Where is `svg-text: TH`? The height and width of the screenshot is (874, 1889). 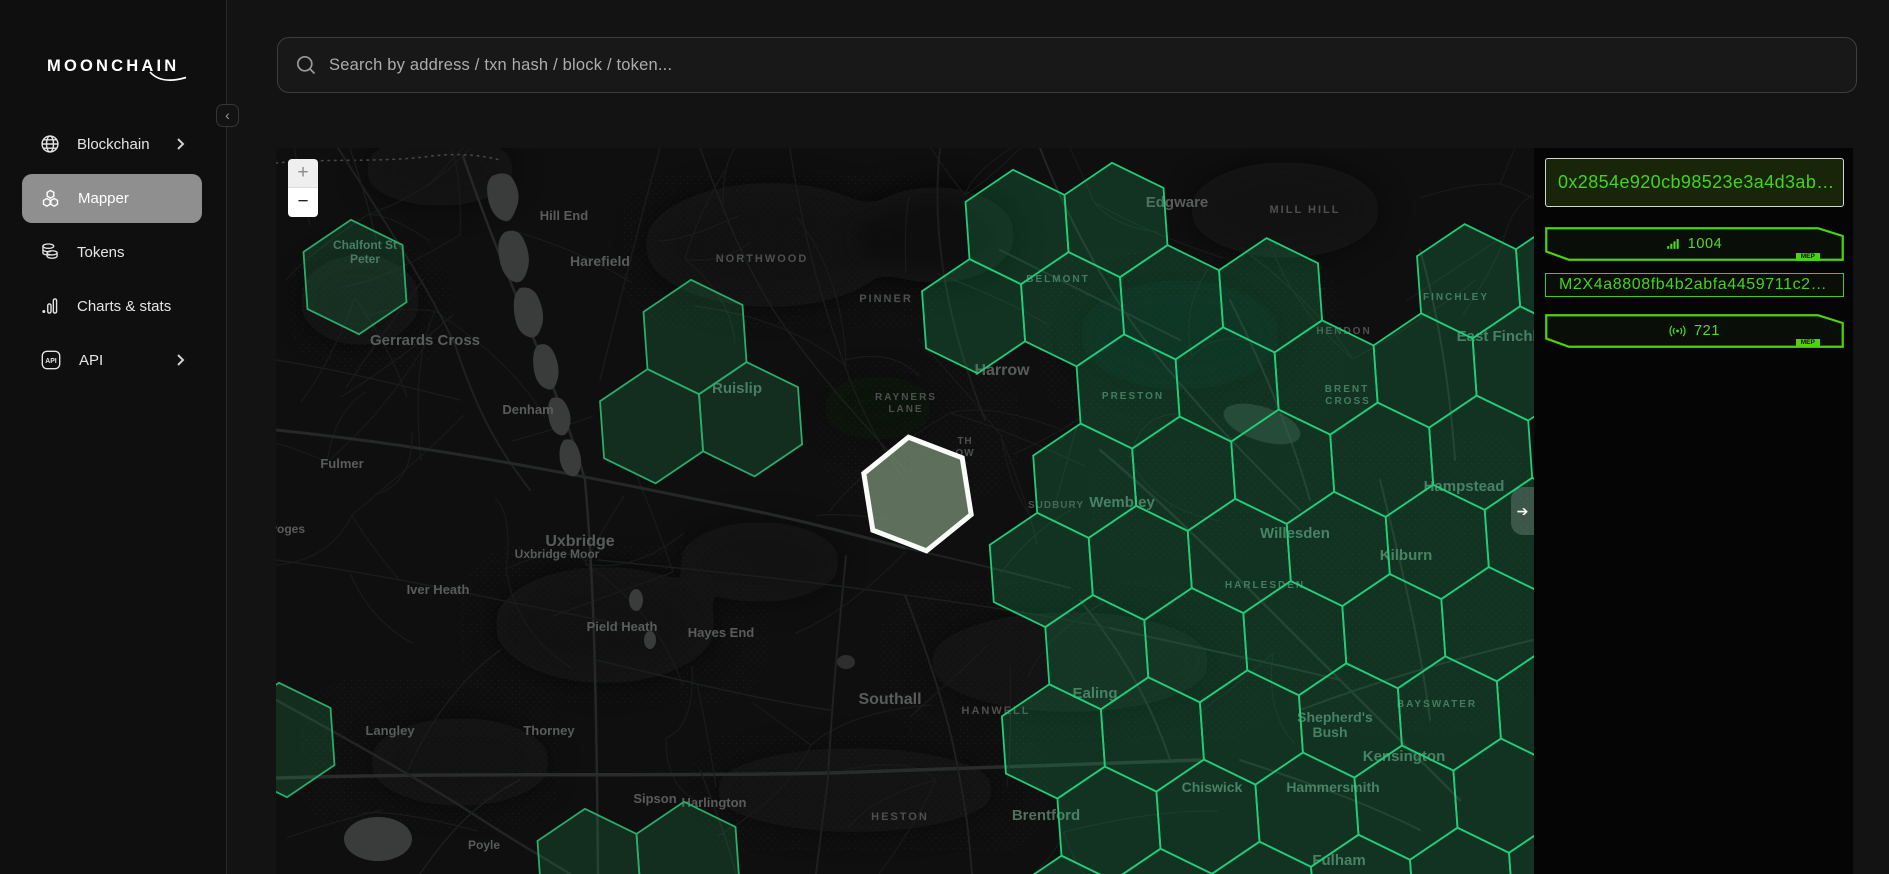
svg-text: TH is located at coordinates (964, 441).